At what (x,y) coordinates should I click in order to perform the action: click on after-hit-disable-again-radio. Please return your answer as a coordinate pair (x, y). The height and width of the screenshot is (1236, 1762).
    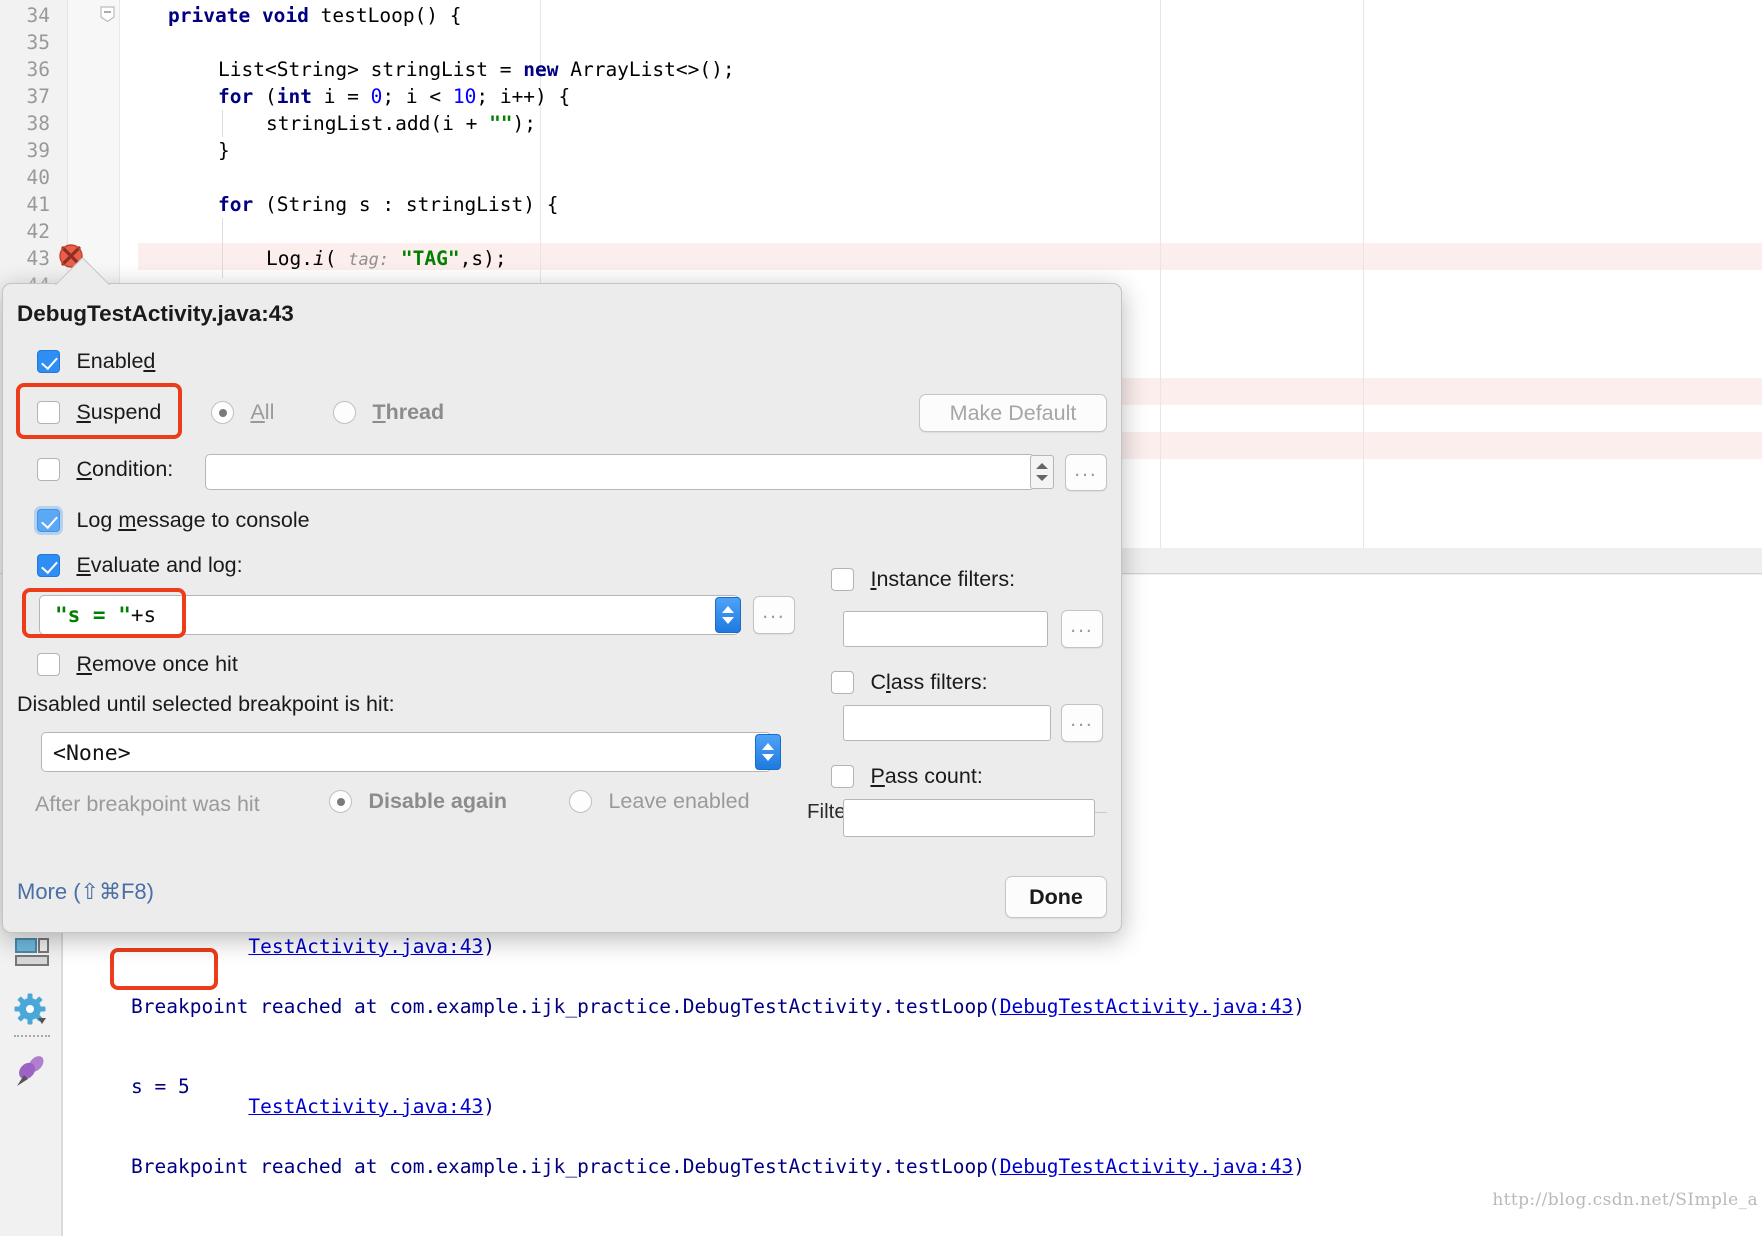
    Looking at the image, I should click on (340, 801).